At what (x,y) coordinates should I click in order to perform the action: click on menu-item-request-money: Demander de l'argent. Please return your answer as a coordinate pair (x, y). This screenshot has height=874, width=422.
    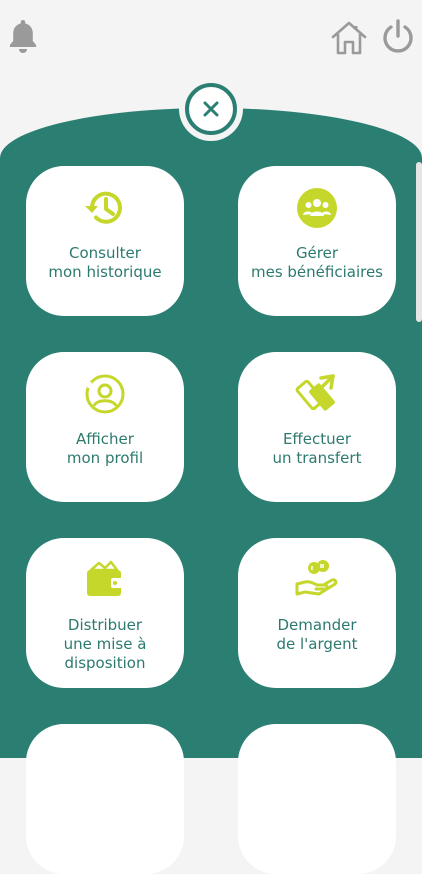
    Looking at the image, I should click on (317, 613).